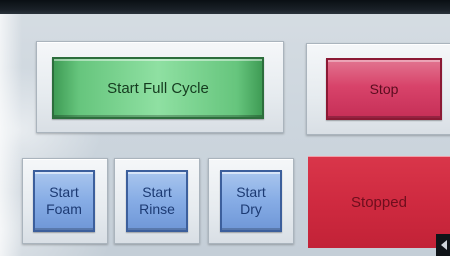  What do you see at coordinates (11, 135) in the screenshot?
I see `left-glare` at bounding box center [11, 135].